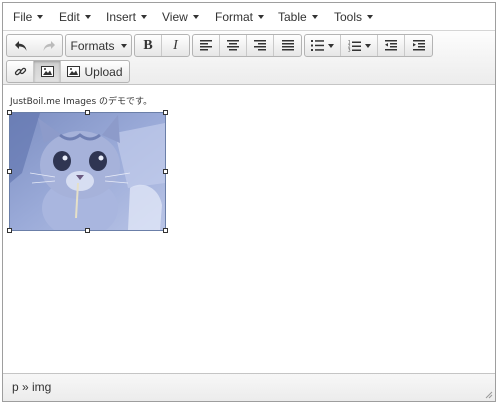 Image resolution: width=500 pixels, height=406 pixels. I want to click on redo-icon, so click(49, 45).